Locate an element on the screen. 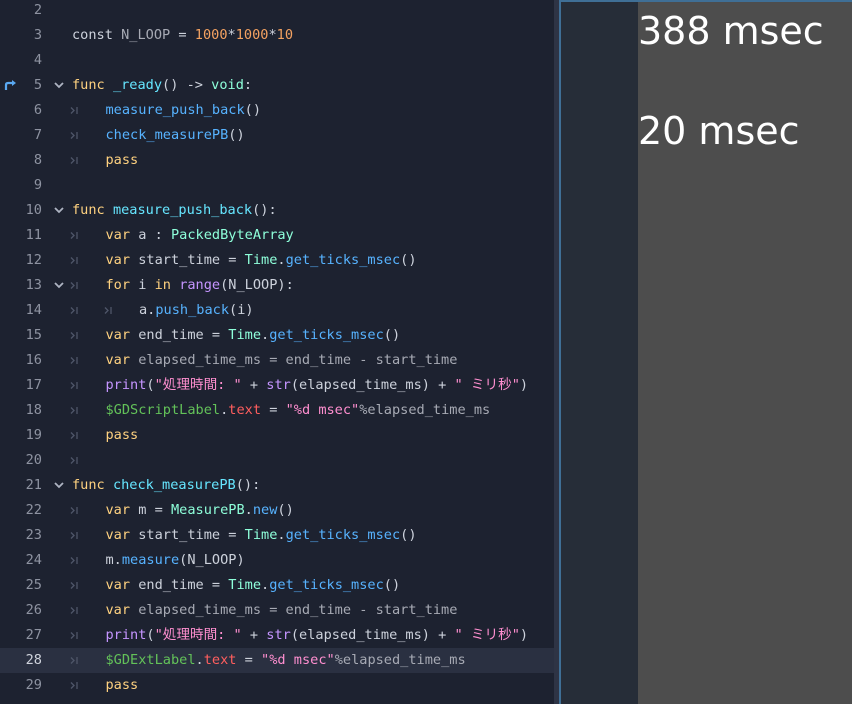 This screenshot has width=852, height=704. code-token: : is located at coordinates (248, 84).